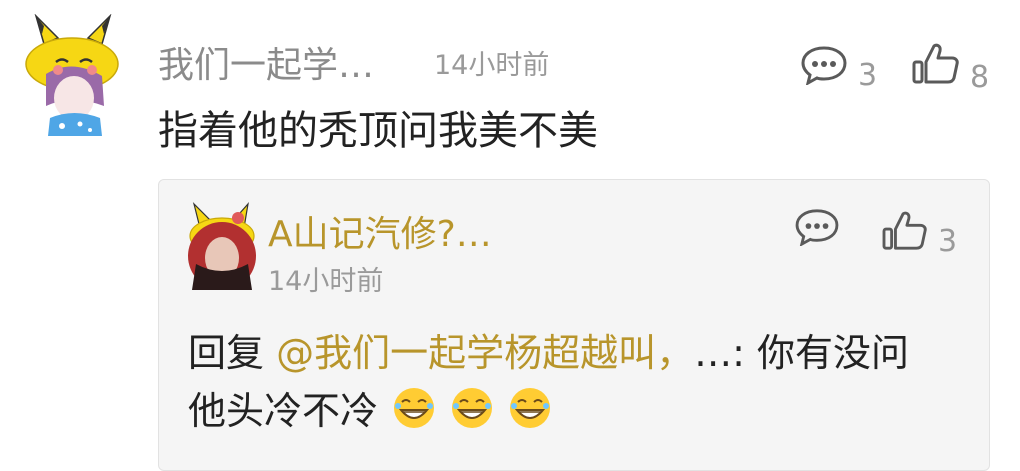 The image size is (1020, 471). Describe the element at coordinates (492, 65) in the screenshot. I see `comment-time: 14小时前` at that location.